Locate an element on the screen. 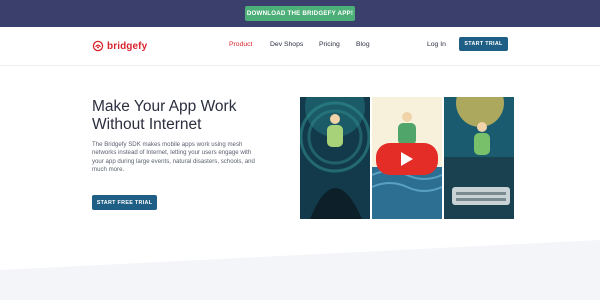 The width and height of the screenshot is (600, 300). brand-logo: bridgefy is located at coordinates (119, 46).